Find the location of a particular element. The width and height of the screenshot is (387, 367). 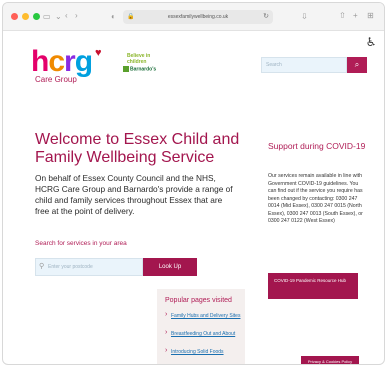

close-window-button is located at coordinates (14, 16).